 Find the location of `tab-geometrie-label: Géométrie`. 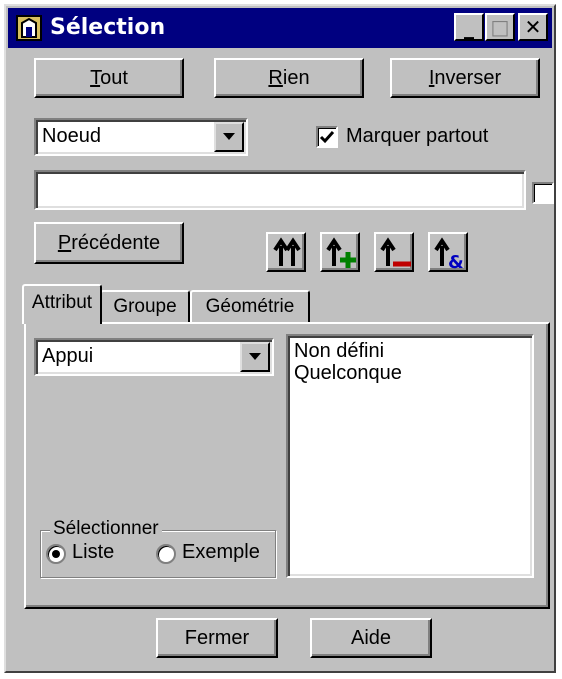

tab-geometrie-label: Géométrie is located at coordinates (250, 306).